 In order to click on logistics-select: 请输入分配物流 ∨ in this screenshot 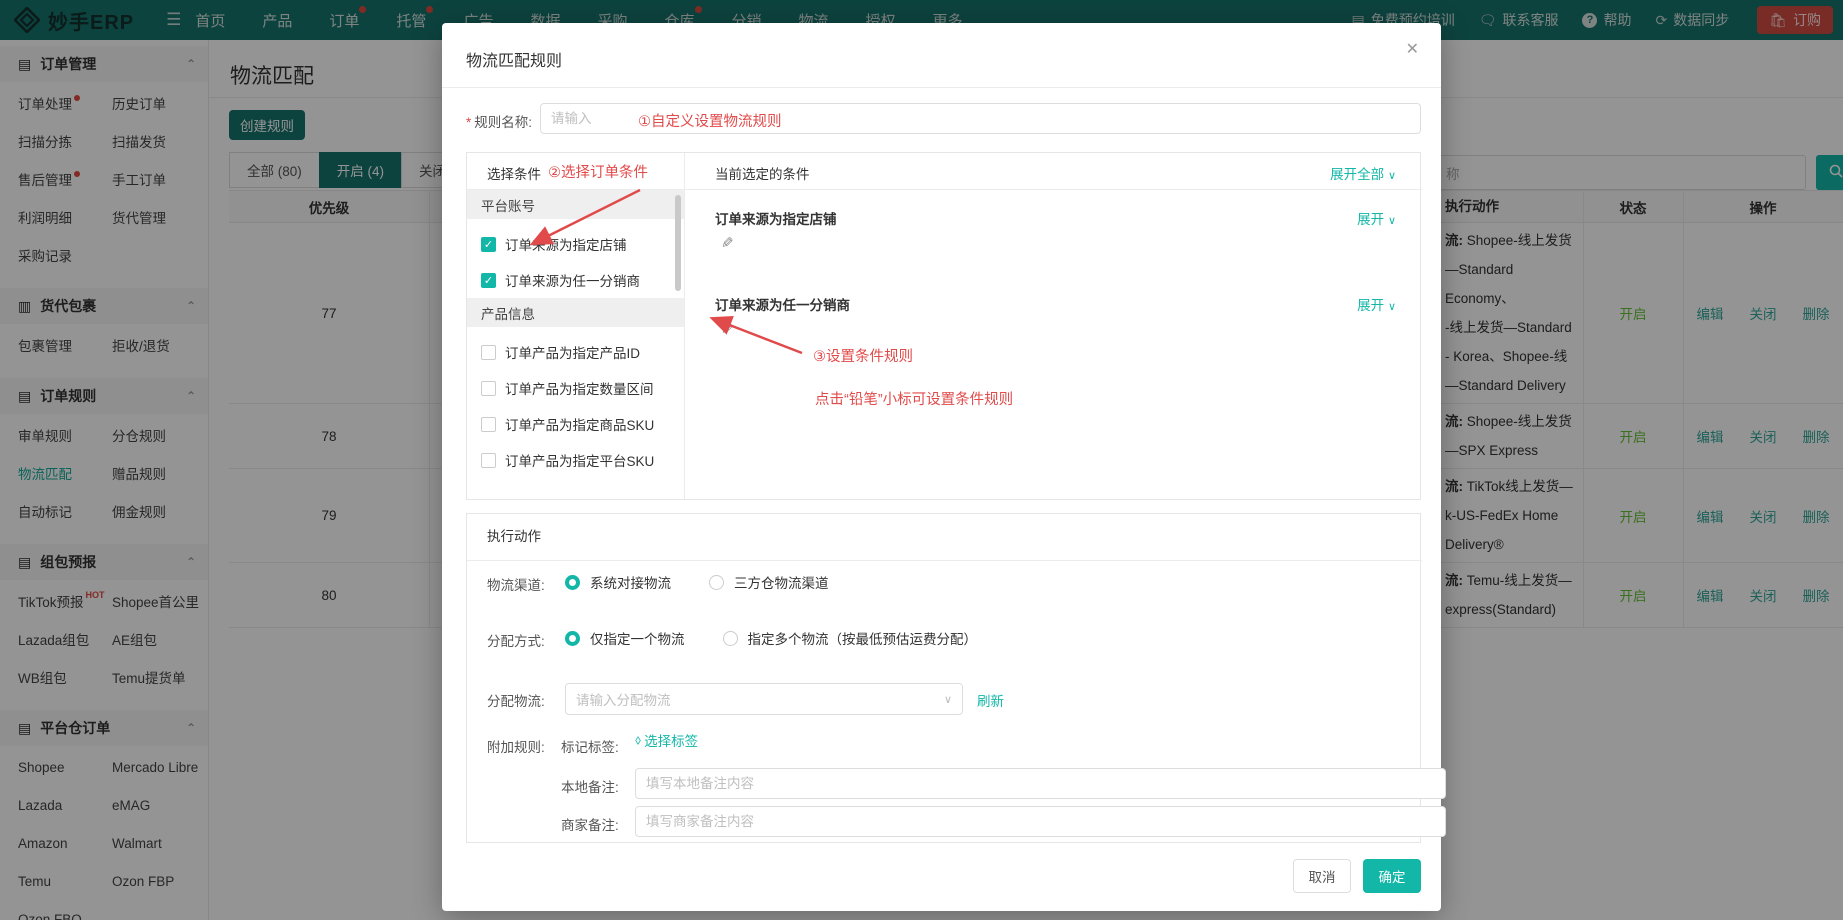, I will do `click(764, 699)`.